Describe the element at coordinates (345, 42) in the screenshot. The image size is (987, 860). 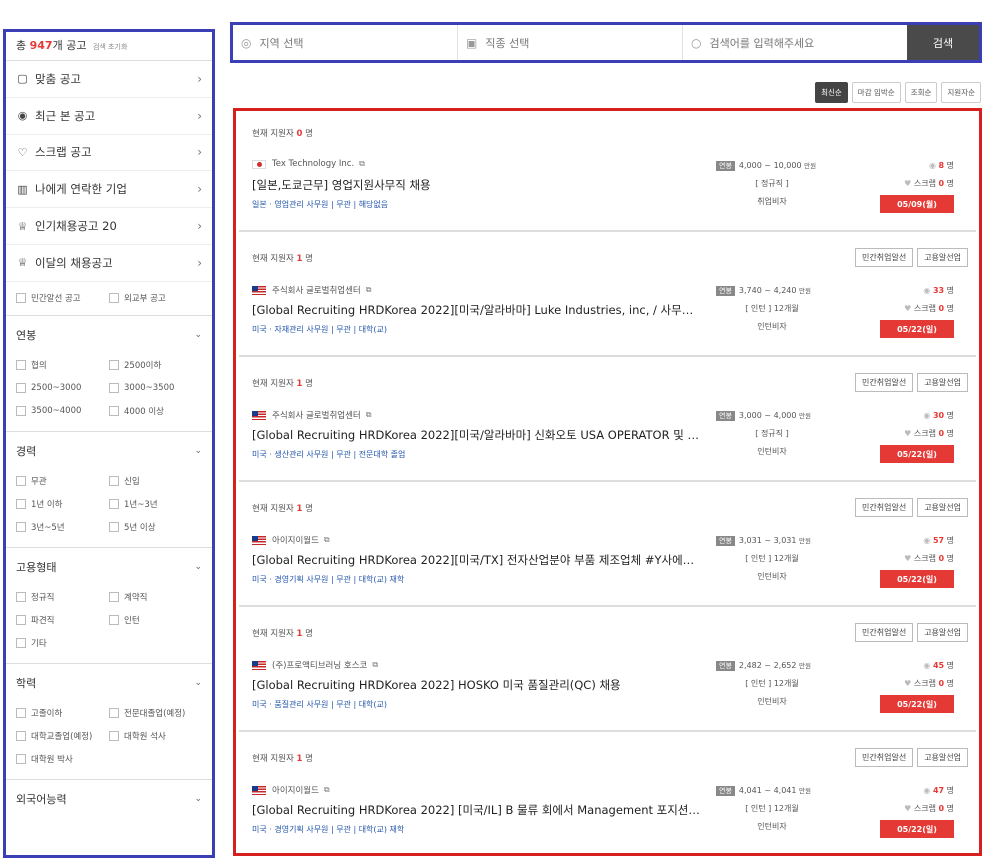
I see `region-select: ◎ 지역 선택` at that location.